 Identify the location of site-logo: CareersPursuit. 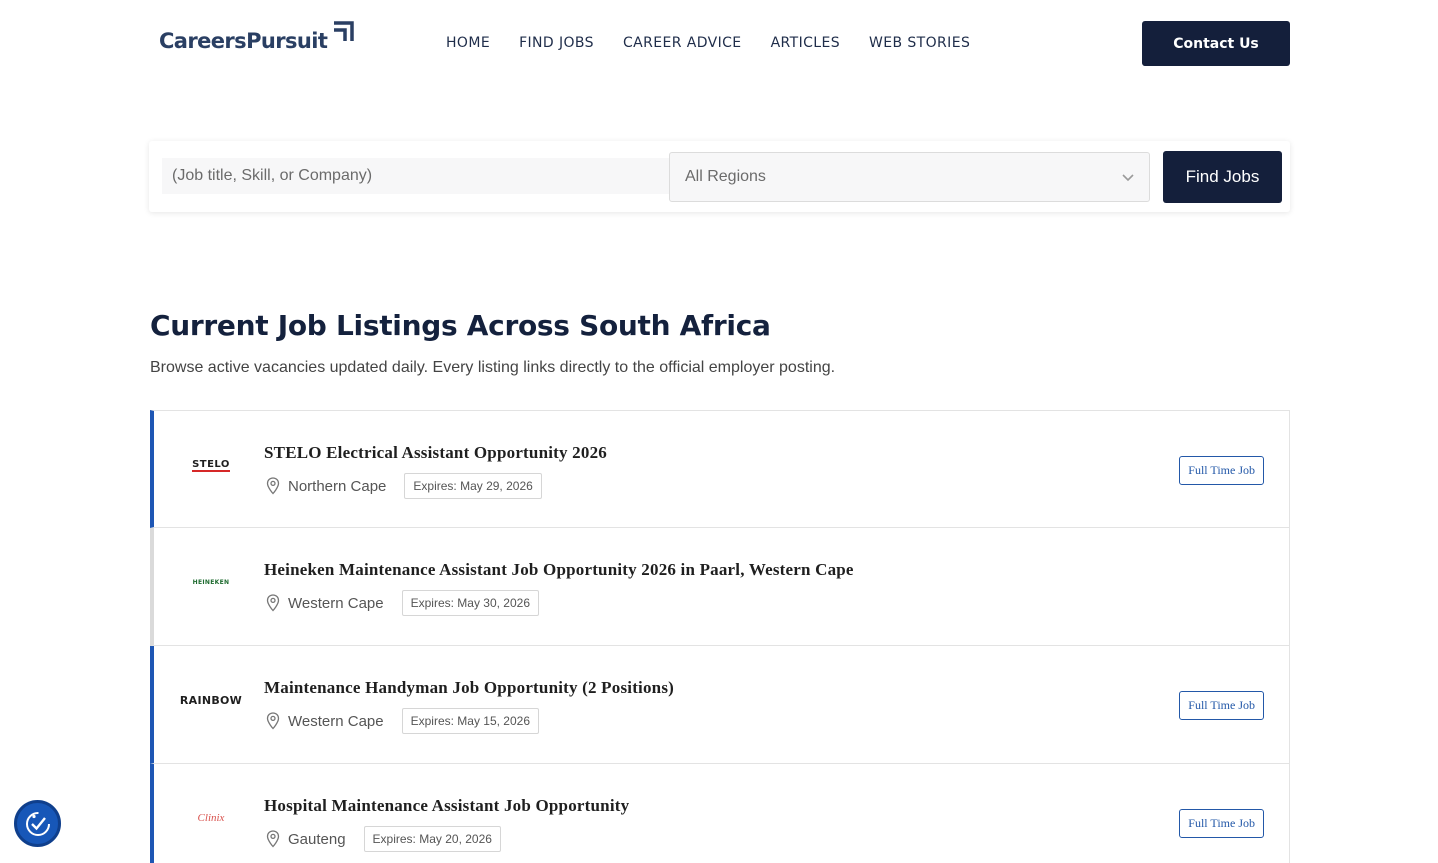
(257, 36).